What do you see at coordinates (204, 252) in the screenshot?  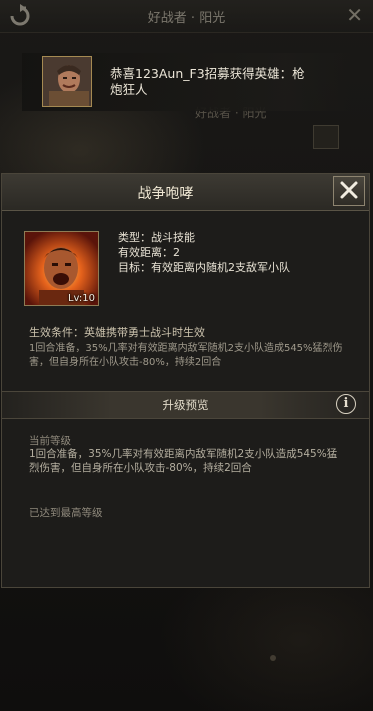 I see `skill-info: 类型：战斗技能 有效距离：2 目标：有效距离内随机2支敌军小队` at bounding box center [204, 252].